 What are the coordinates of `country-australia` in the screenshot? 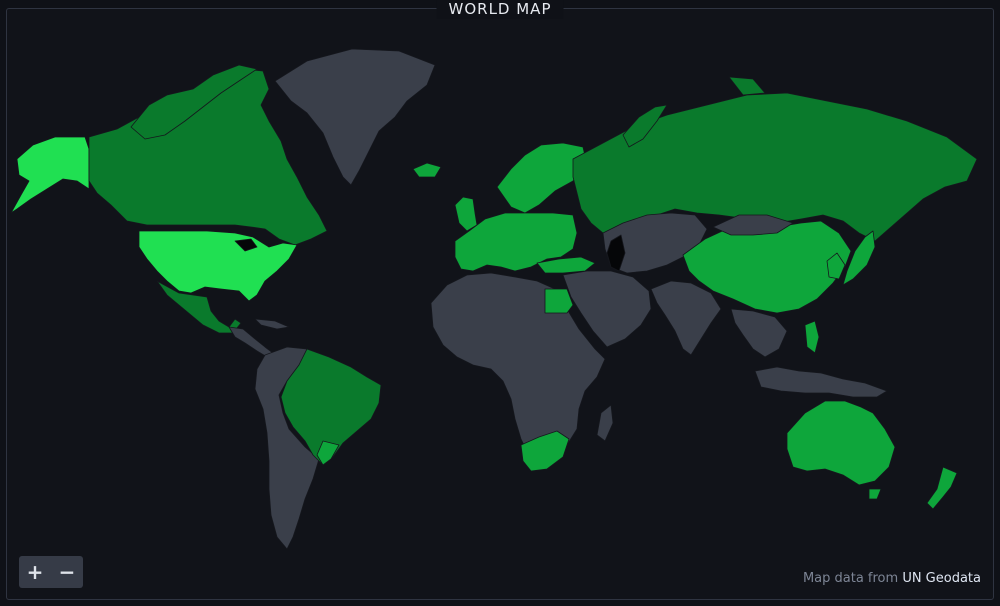 It's located at (841, 443).